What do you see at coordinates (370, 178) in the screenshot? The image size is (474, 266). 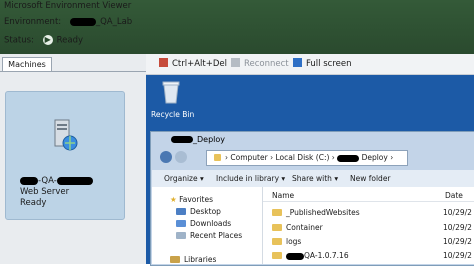 I see `new-folder-button: New folder` at bounding box center [370, 178].